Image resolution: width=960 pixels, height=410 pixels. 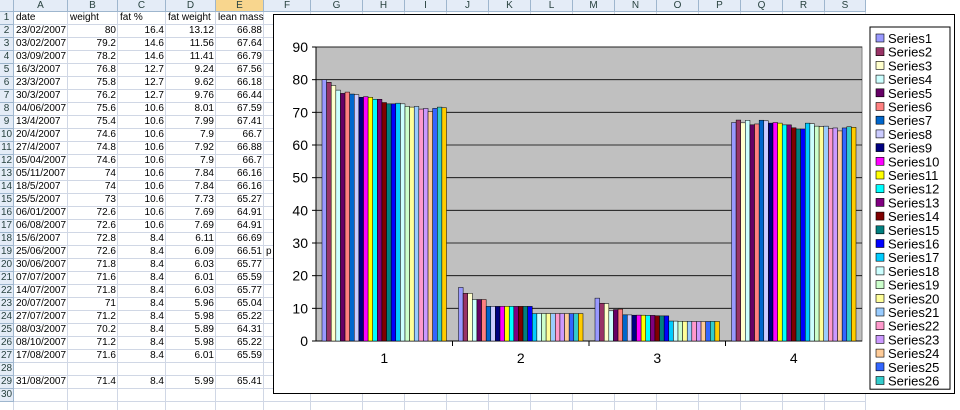 What do you see at coordinates (845, 6) in the screenshot?
I see `column-header-s: S` at bounding box center [845, 6].